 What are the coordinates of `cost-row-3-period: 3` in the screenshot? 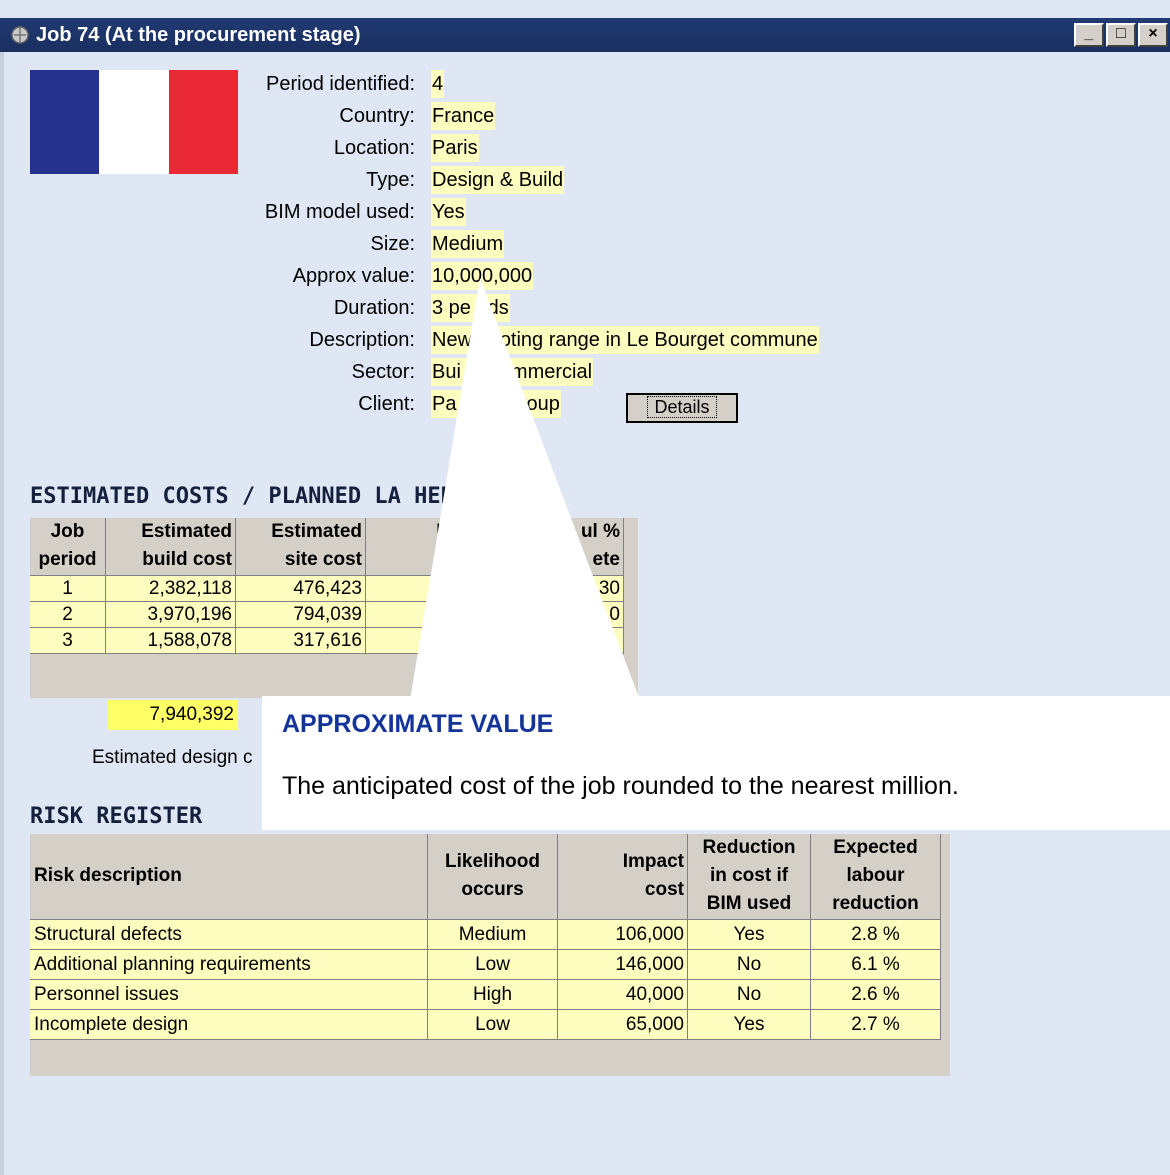 It's located at (68, 641).